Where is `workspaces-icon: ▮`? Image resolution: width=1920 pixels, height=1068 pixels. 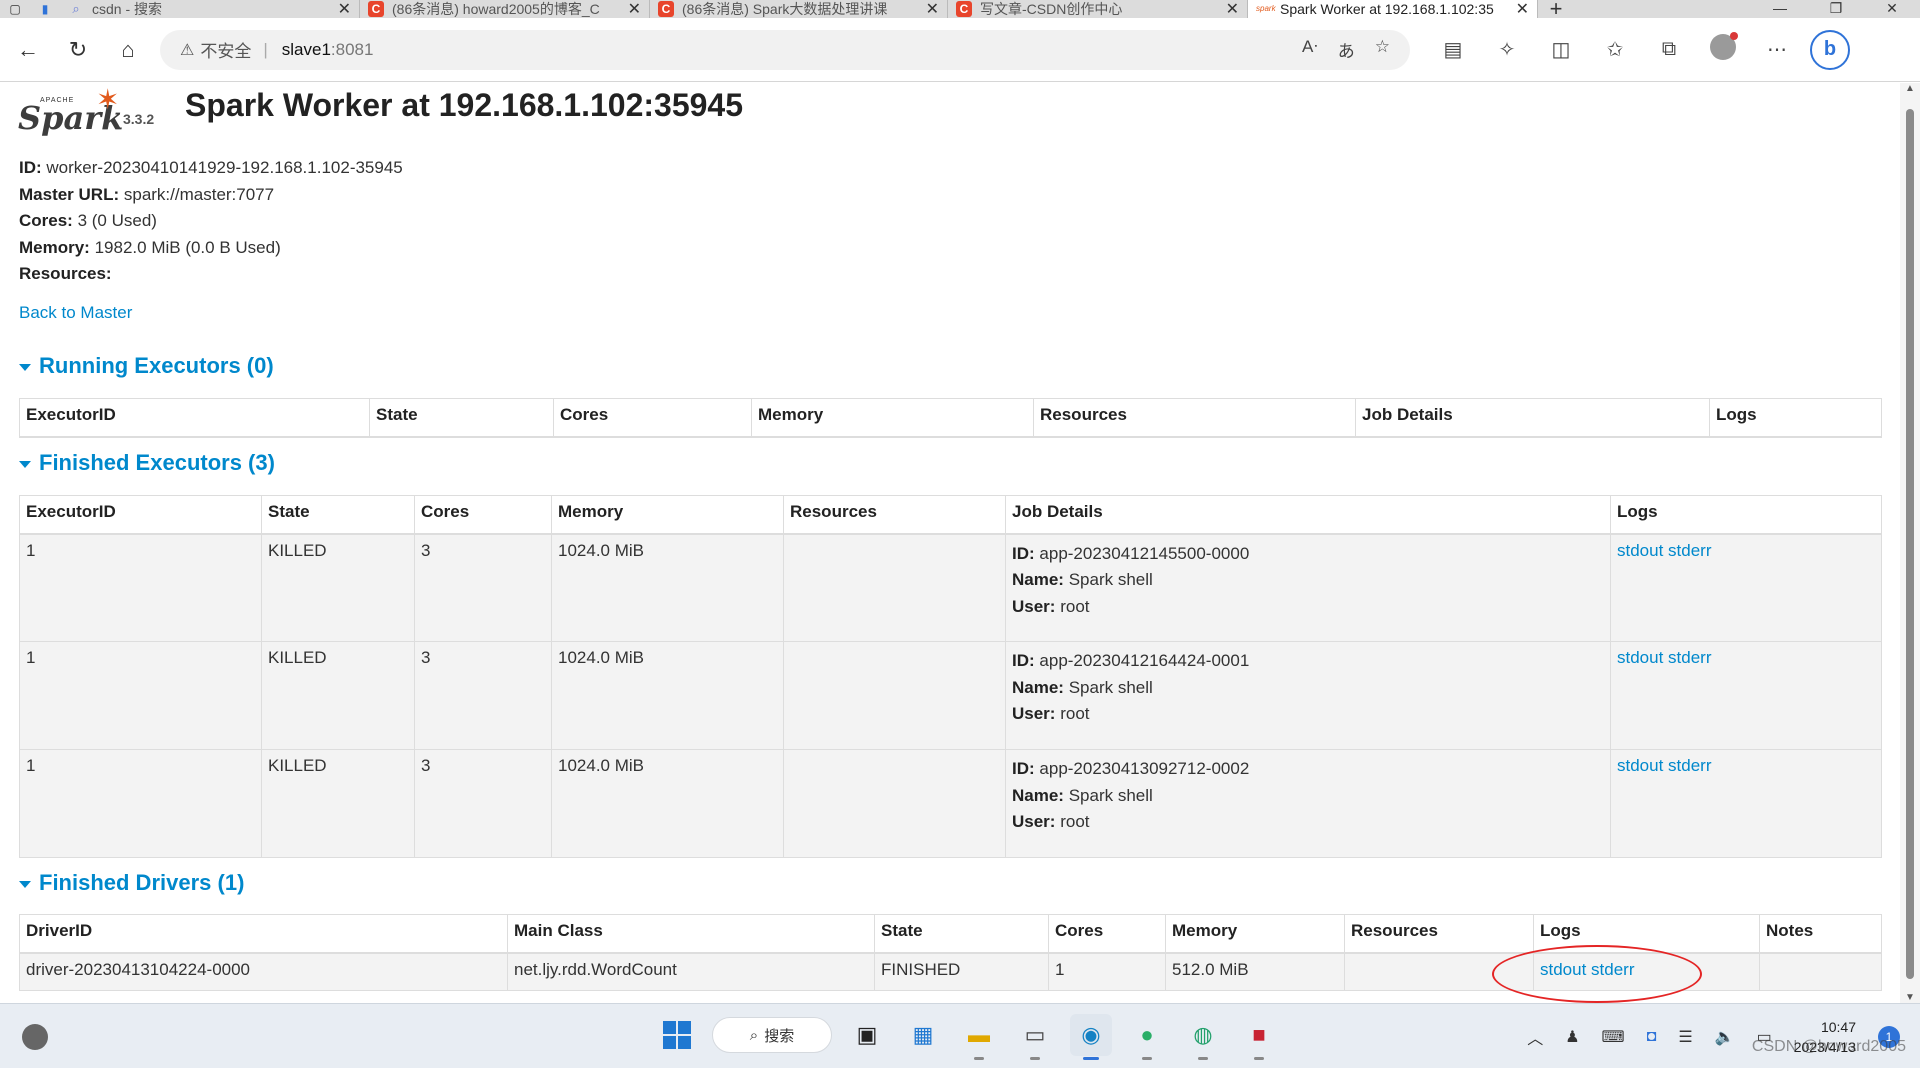
workspaces-icon: ▮ is located at coordinates (45, 9).